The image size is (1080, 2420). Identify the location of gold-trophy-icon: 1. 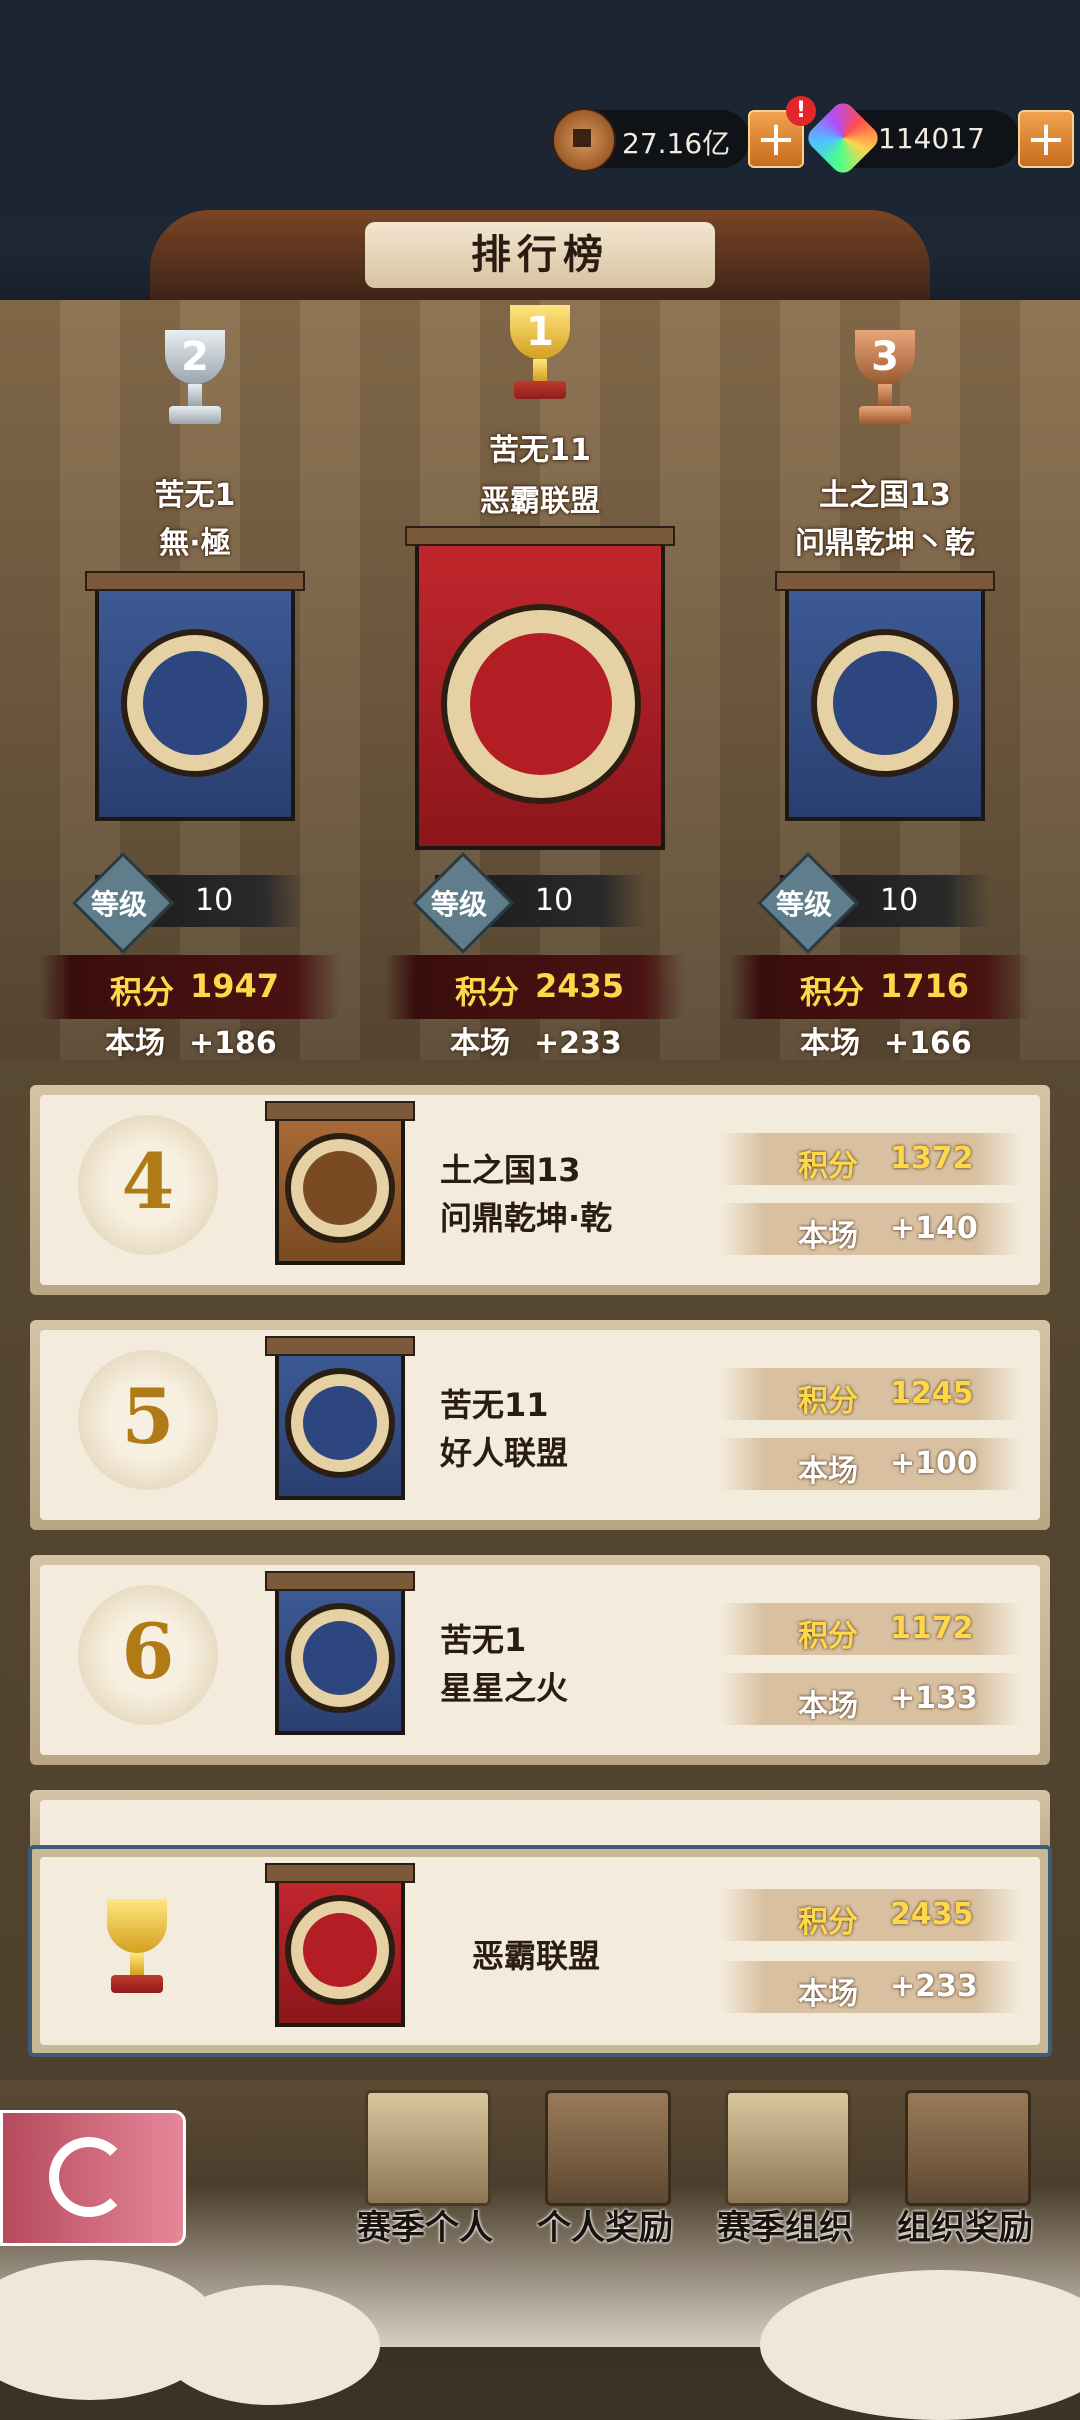
(540, 355).